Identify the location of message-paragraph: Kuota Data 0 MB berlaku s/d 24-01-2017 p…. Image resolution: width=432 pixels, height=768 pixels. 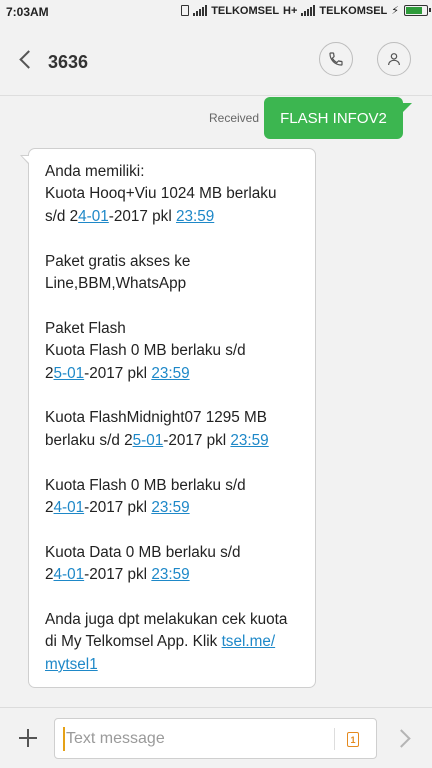
(174, 564).